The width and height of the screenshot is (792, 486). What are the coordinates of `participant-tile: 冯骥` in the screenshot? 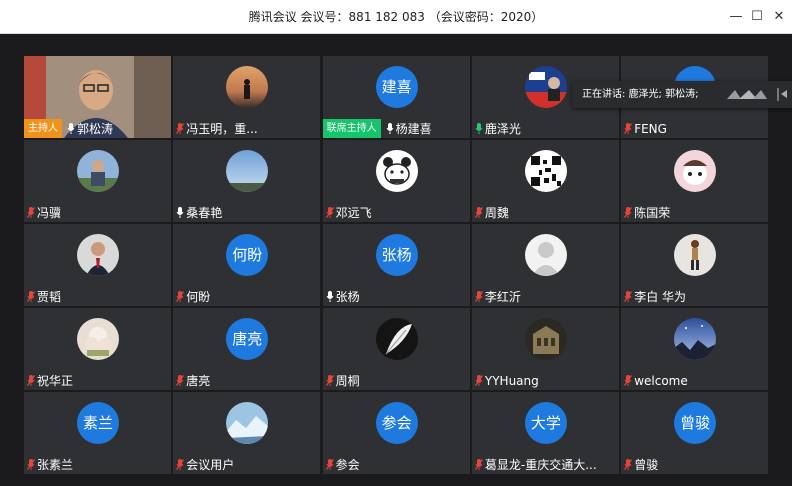 It's located at (97, 181).